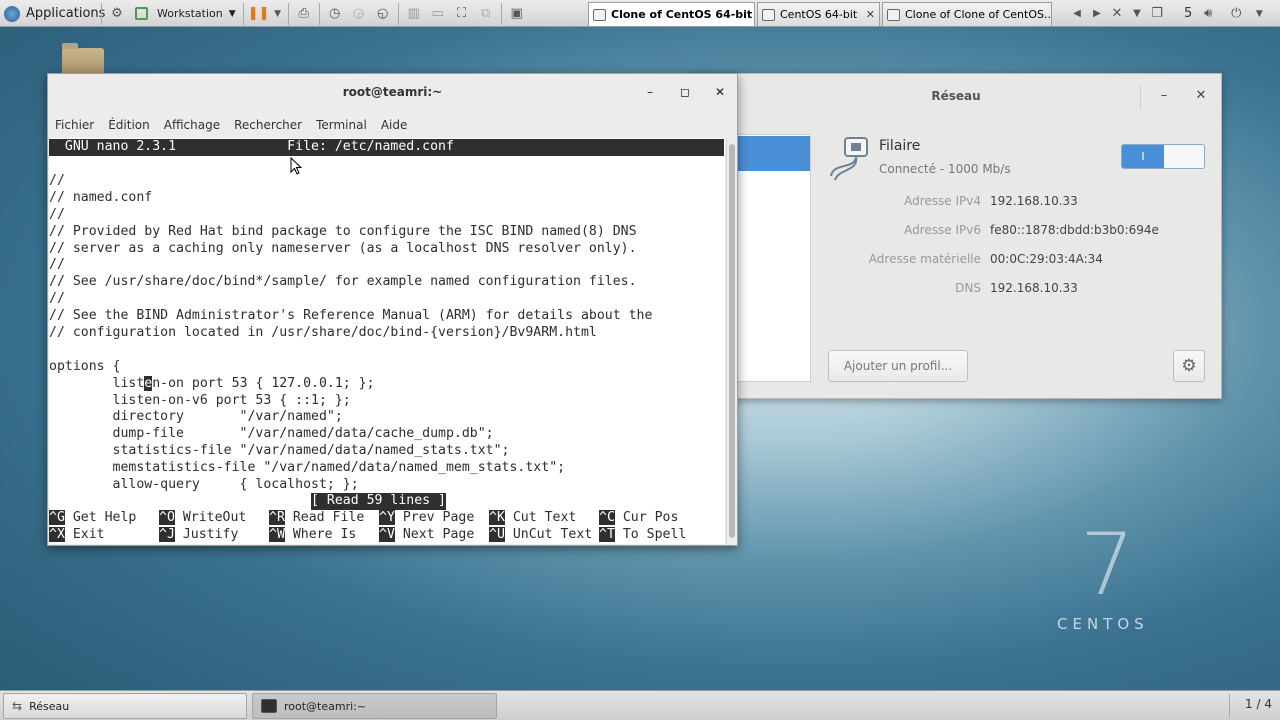 This screenshot has height=720, width=1280. What do you see at coordinates (83, 59) in the screenshot?
I see `folder-icon` at bounding box center [83, 59].